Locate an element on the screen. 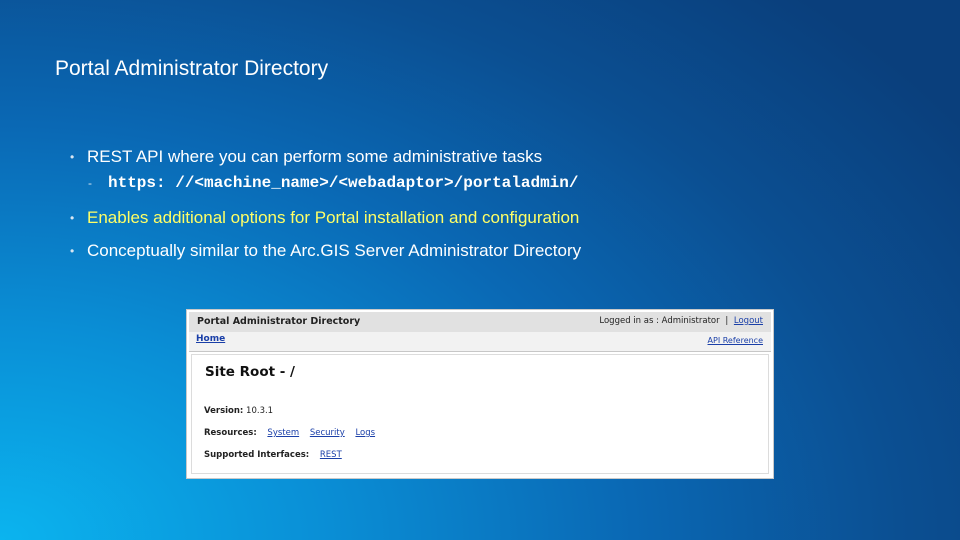  version-row: Version: 10.3.1 is located at coordinates (238, 411).